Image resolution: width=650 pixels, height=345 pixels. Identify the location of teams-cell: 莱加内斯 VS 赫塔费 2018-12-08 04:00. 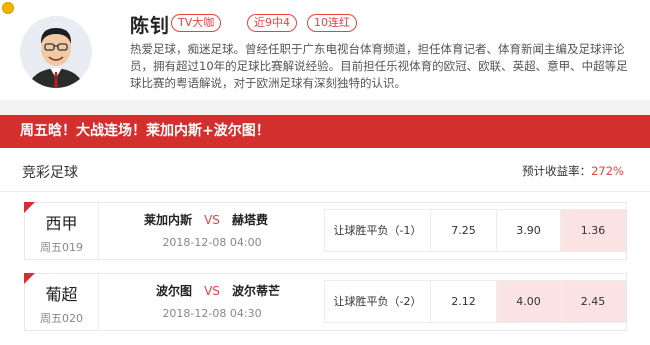
(212, 231).